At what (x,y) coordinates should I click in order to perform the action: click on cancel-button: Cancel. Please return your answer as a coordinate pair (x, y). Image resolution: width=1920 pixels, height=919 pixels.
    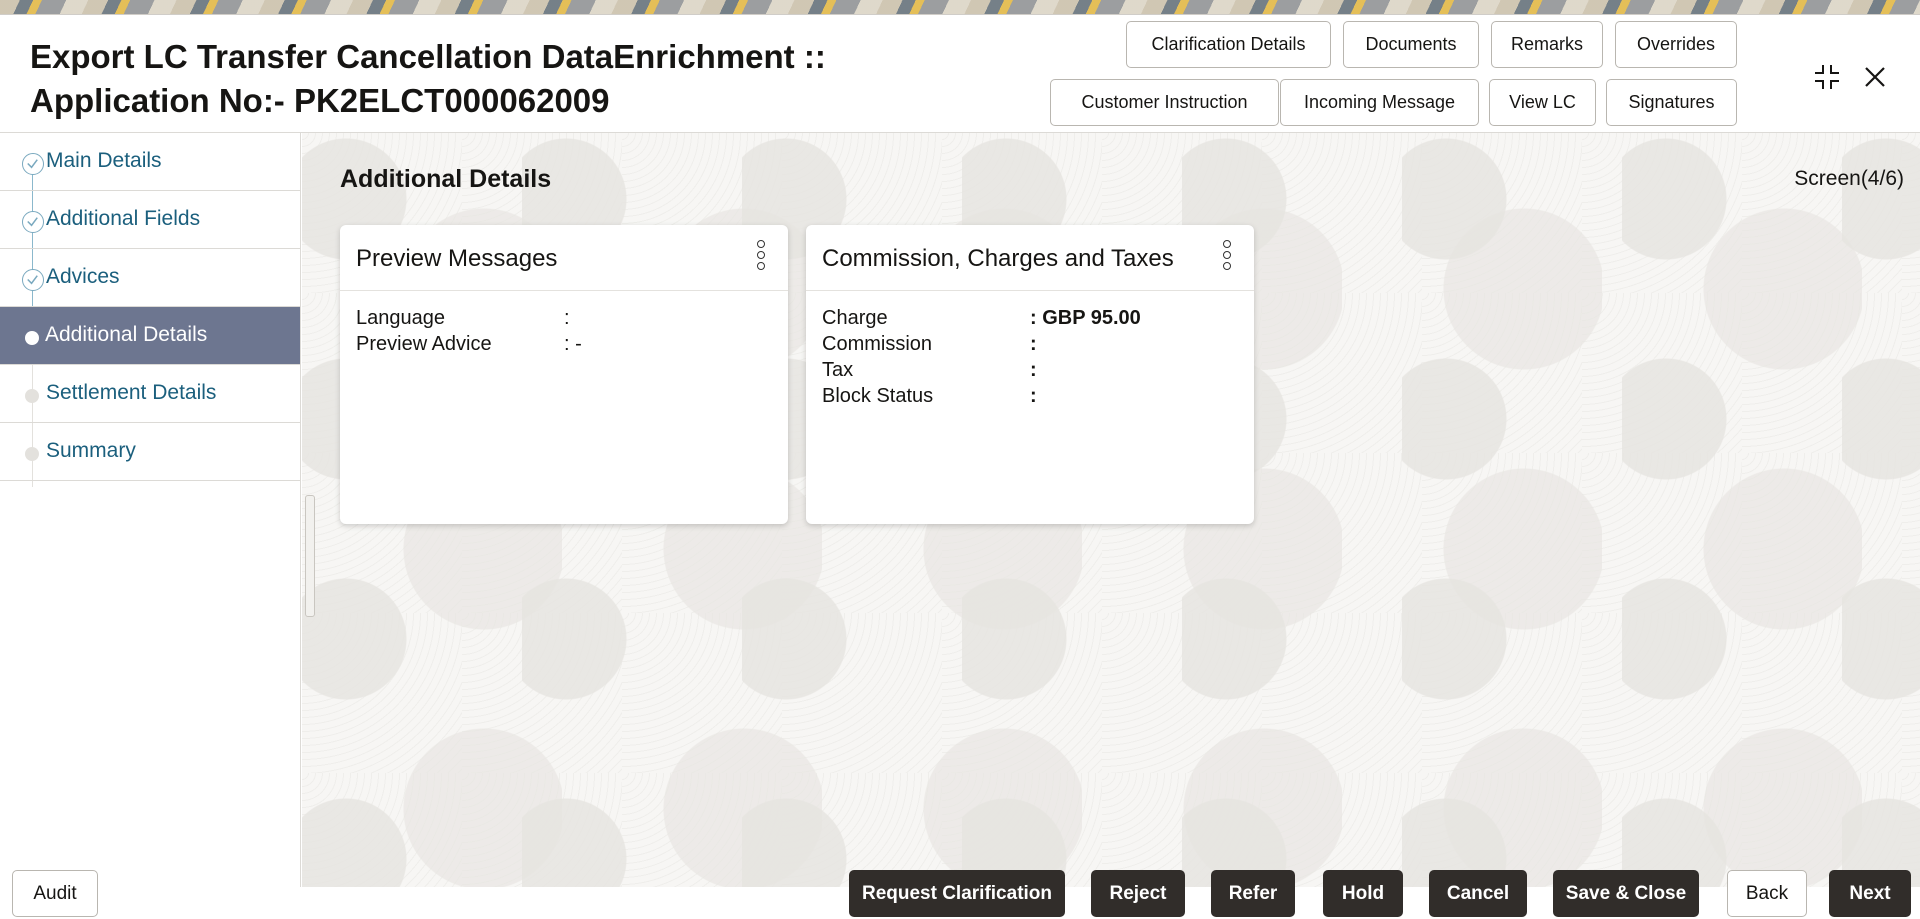
    Looking at the image, I should click on (1478, 893).